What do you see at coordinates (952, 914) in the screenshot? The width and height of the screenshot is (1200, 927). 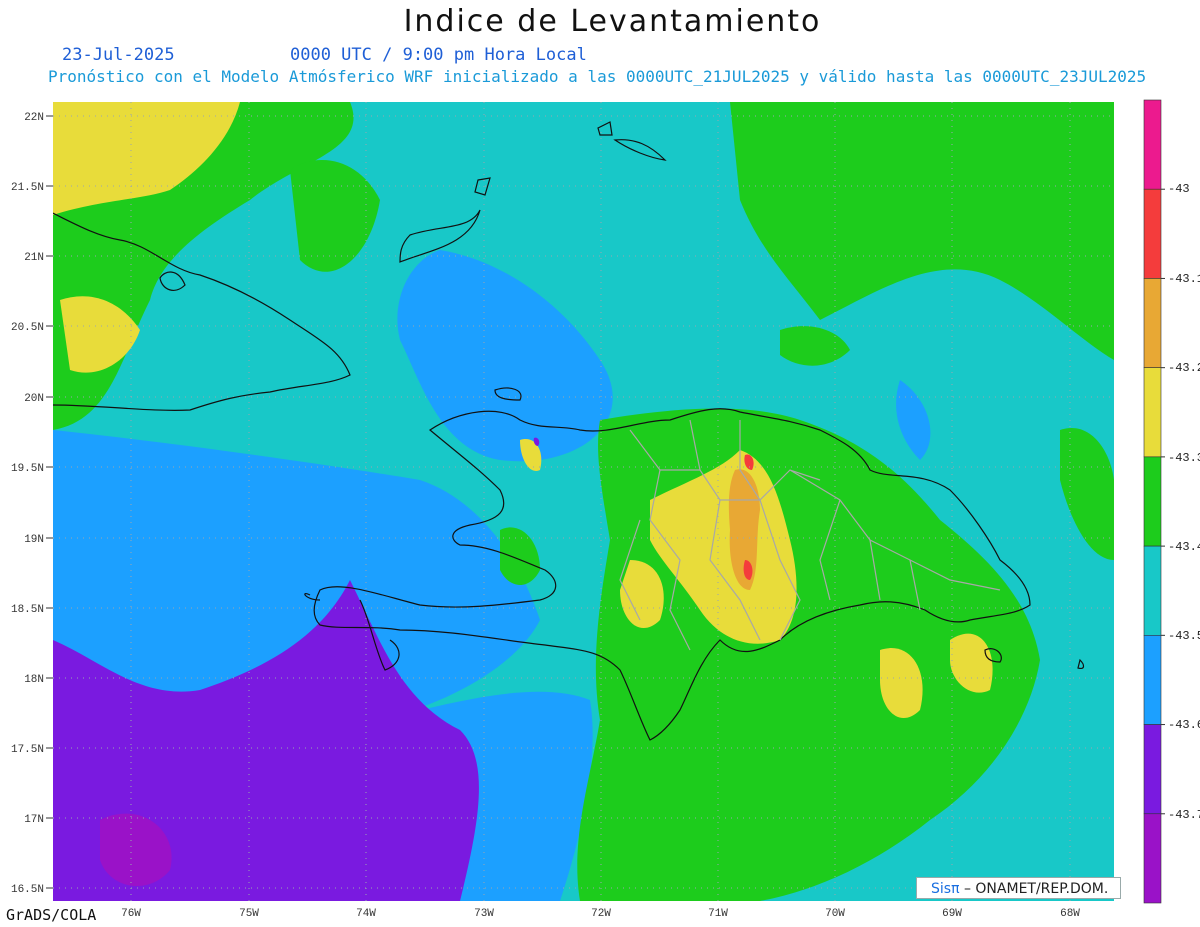 I see `lon-69: 69W` at bounding box center [952, 914].